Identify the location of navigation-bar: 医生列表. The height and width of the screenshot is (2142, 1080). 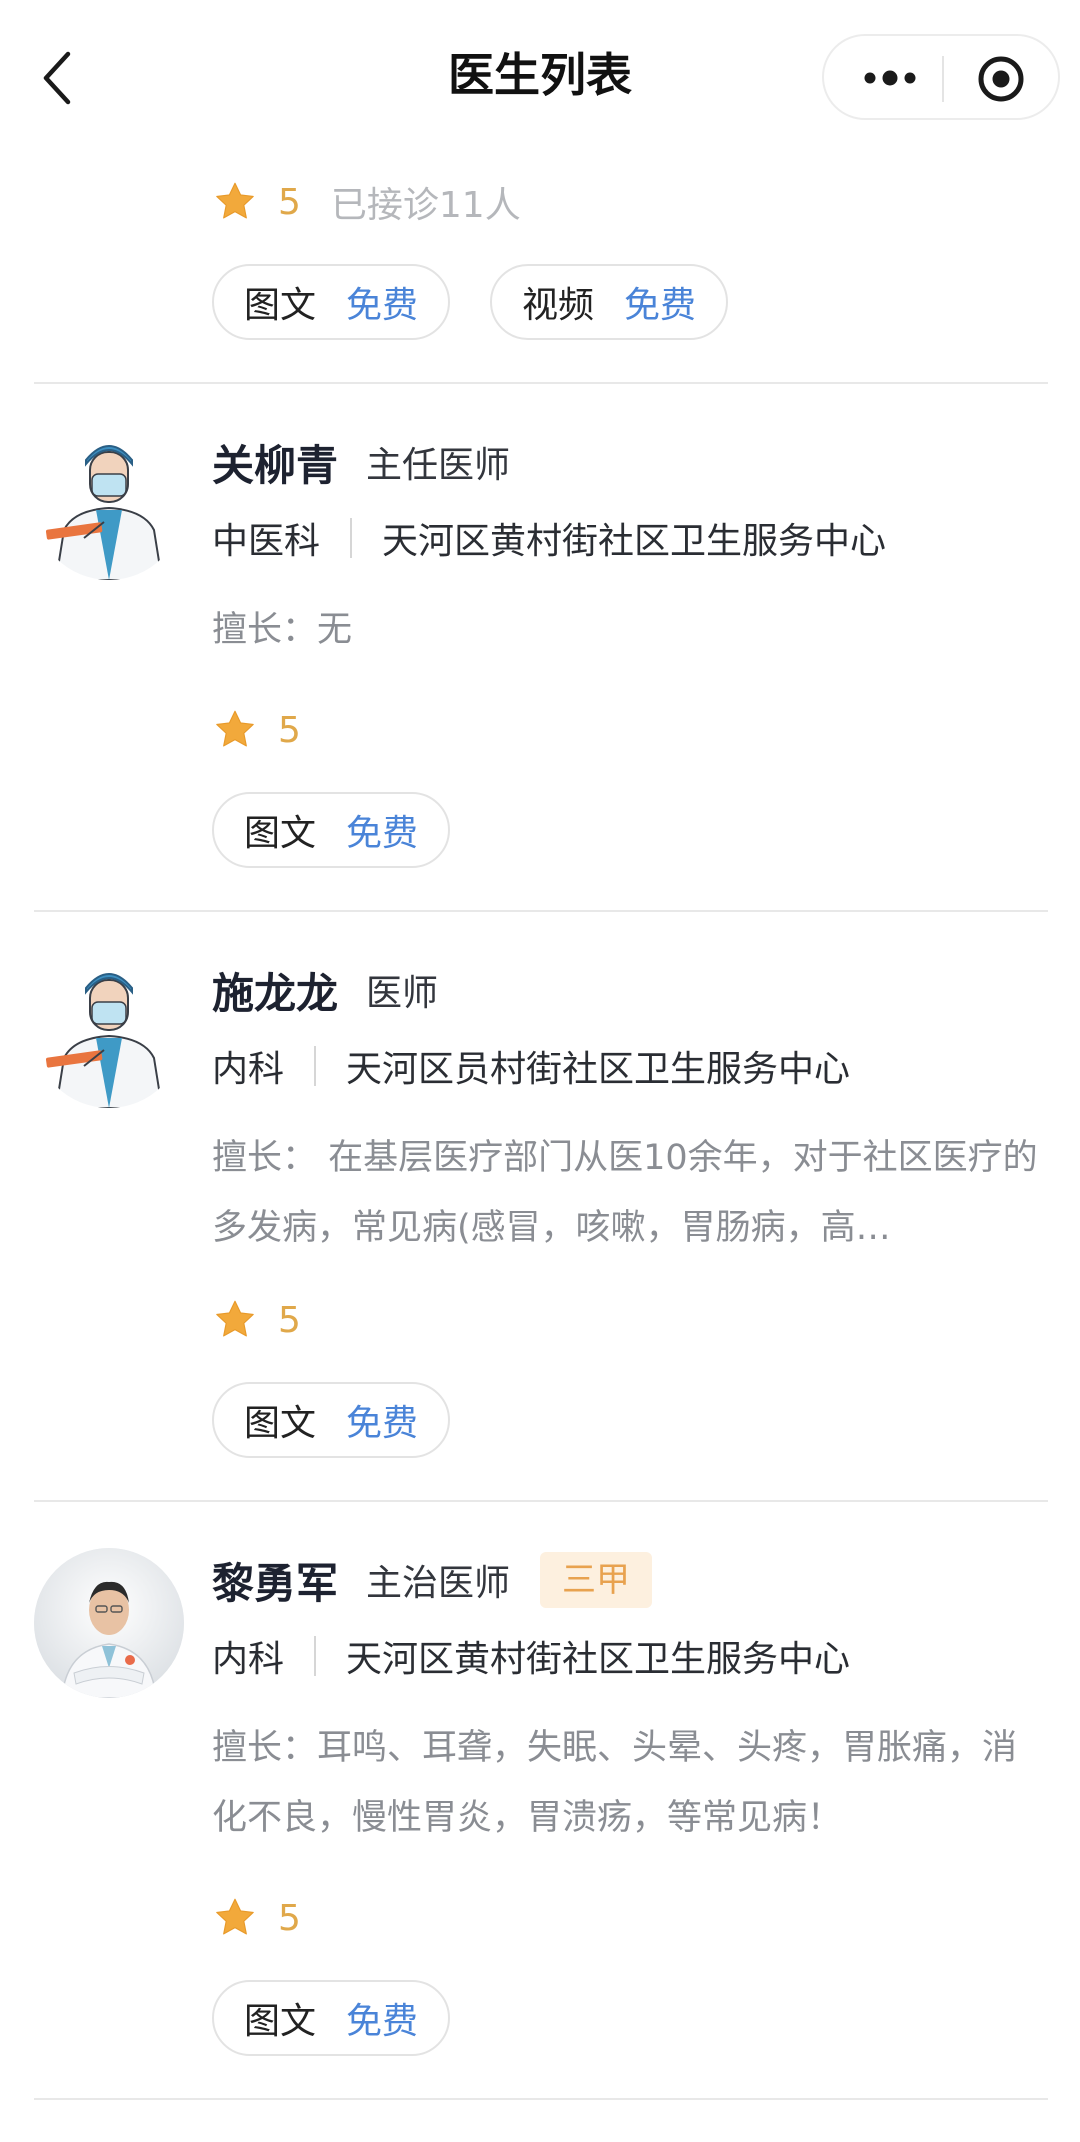
(540, 80).